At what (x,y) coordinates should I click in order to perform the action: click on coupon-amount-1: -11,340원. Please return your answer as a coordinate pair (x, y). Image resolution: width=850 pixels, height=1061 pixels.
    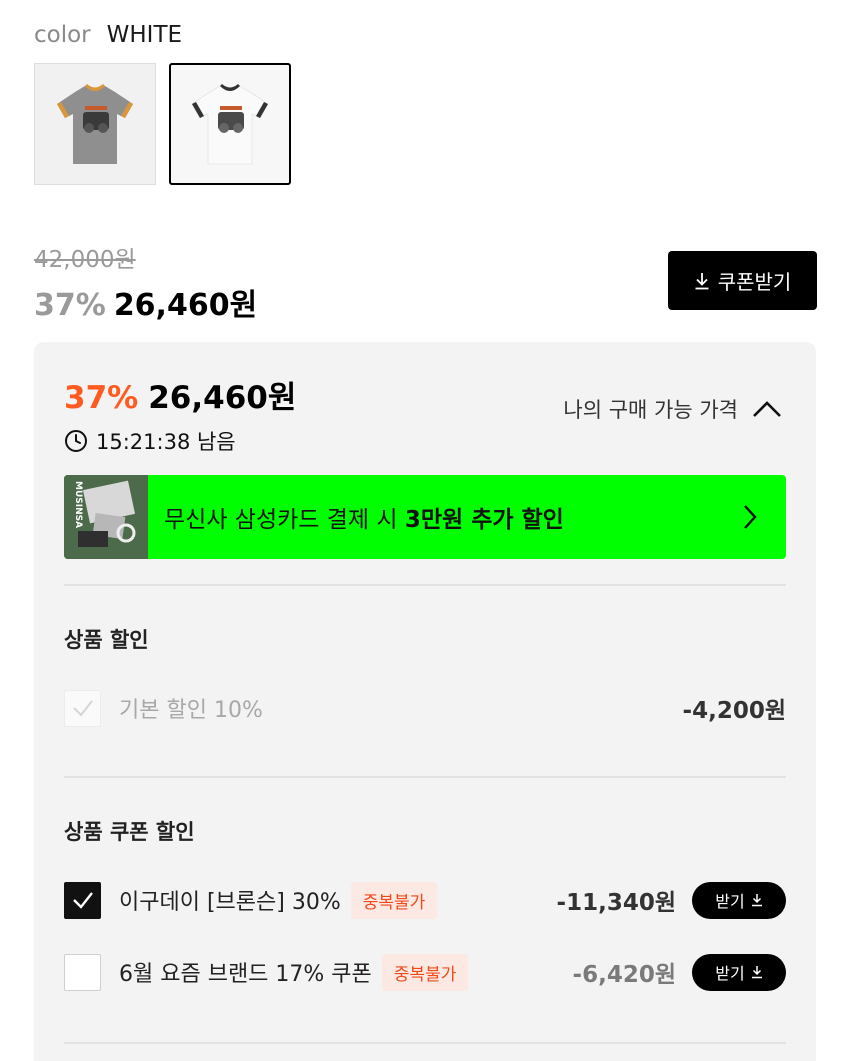
    Looking at the image, I should click on (616, 903).